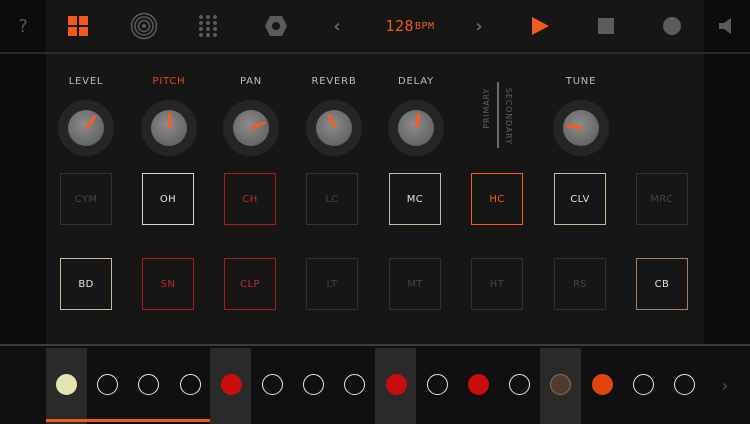 This screenshot has width=750, height=424. What do you see at coordinates (169, 128) in the screenshot?
I see `pitch-knob` at bounding box center [169, 128].